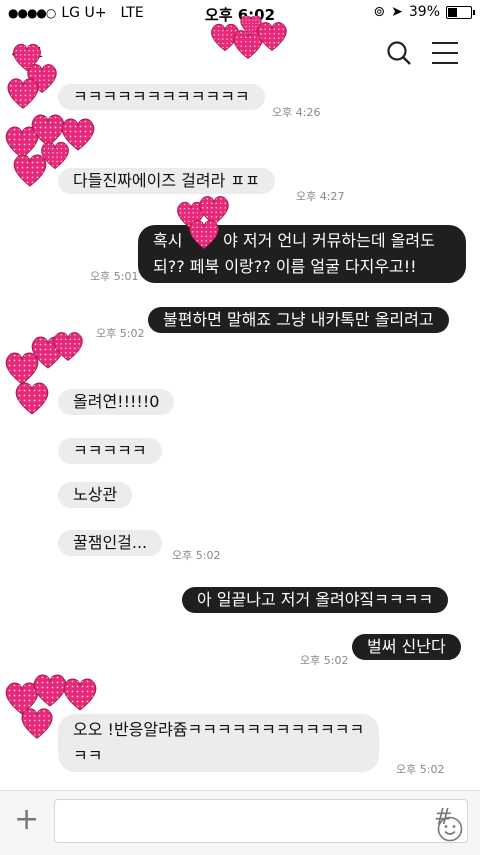  I want to click on plus-icon: +, so click(26, 820).